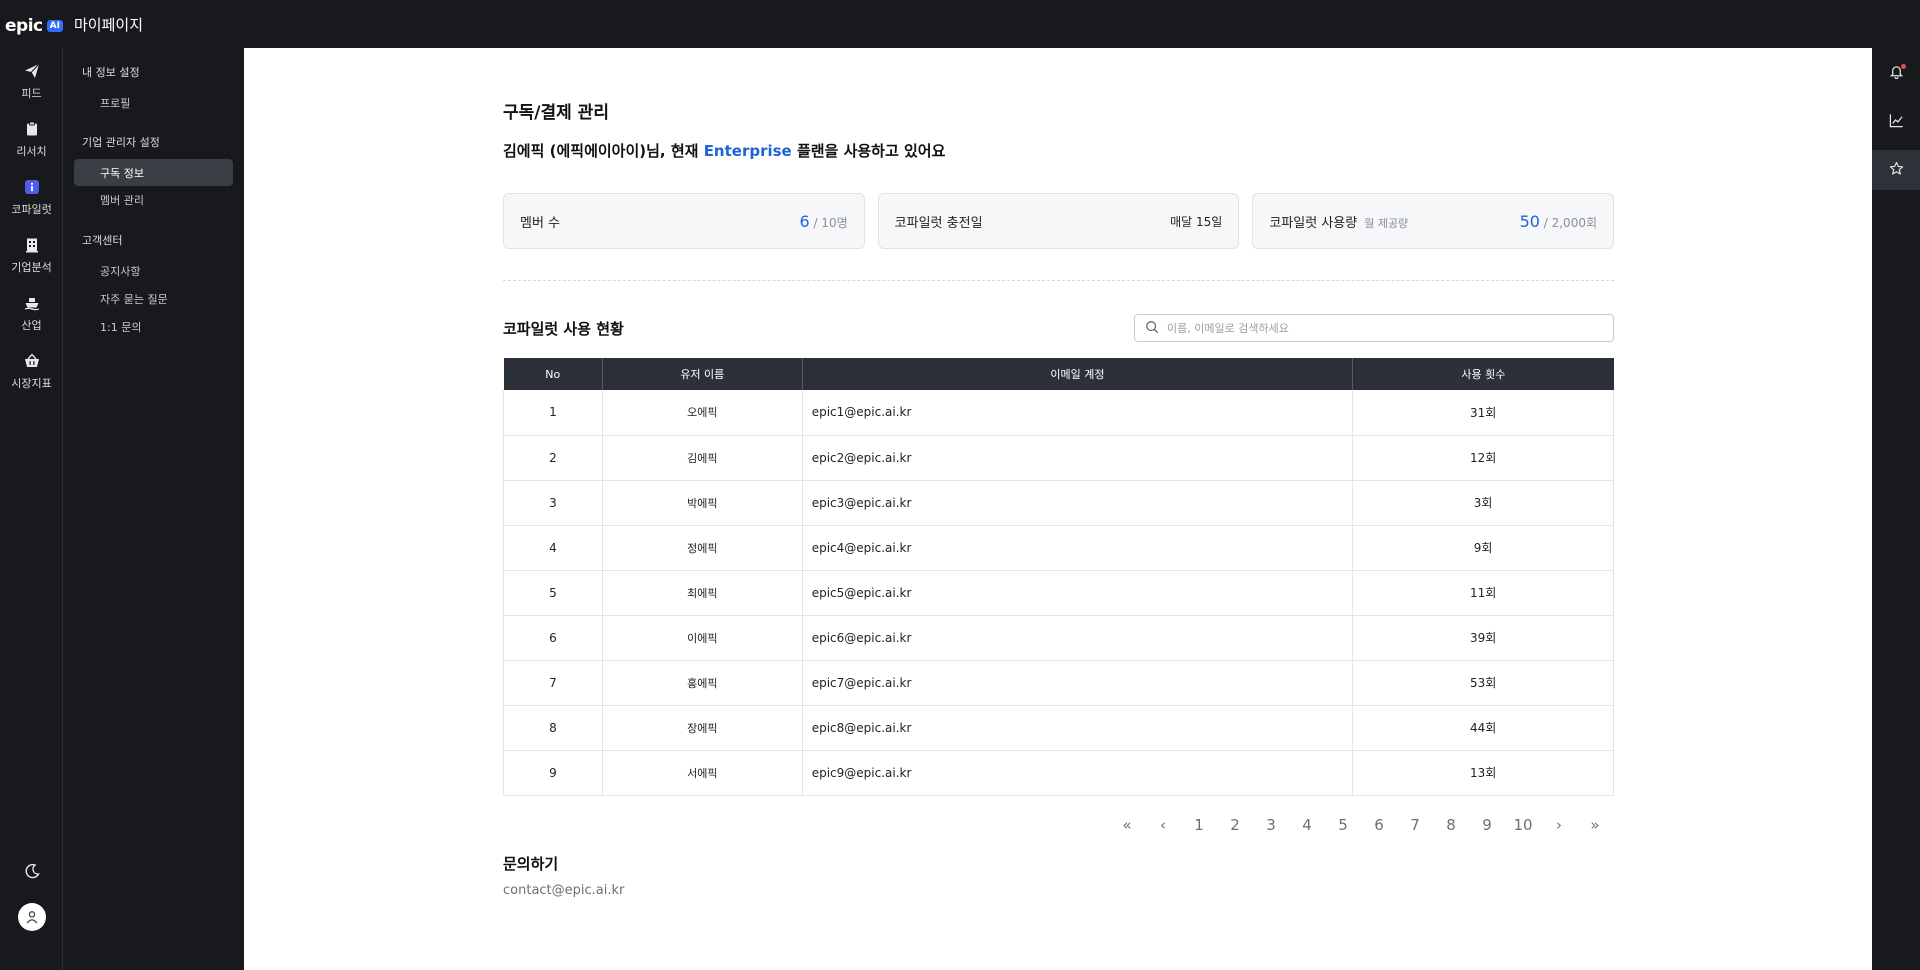 Image resolution: width=1920 pixels, height=970 pixels. I want to click on page-button-4: 4, so click(1307, 825).